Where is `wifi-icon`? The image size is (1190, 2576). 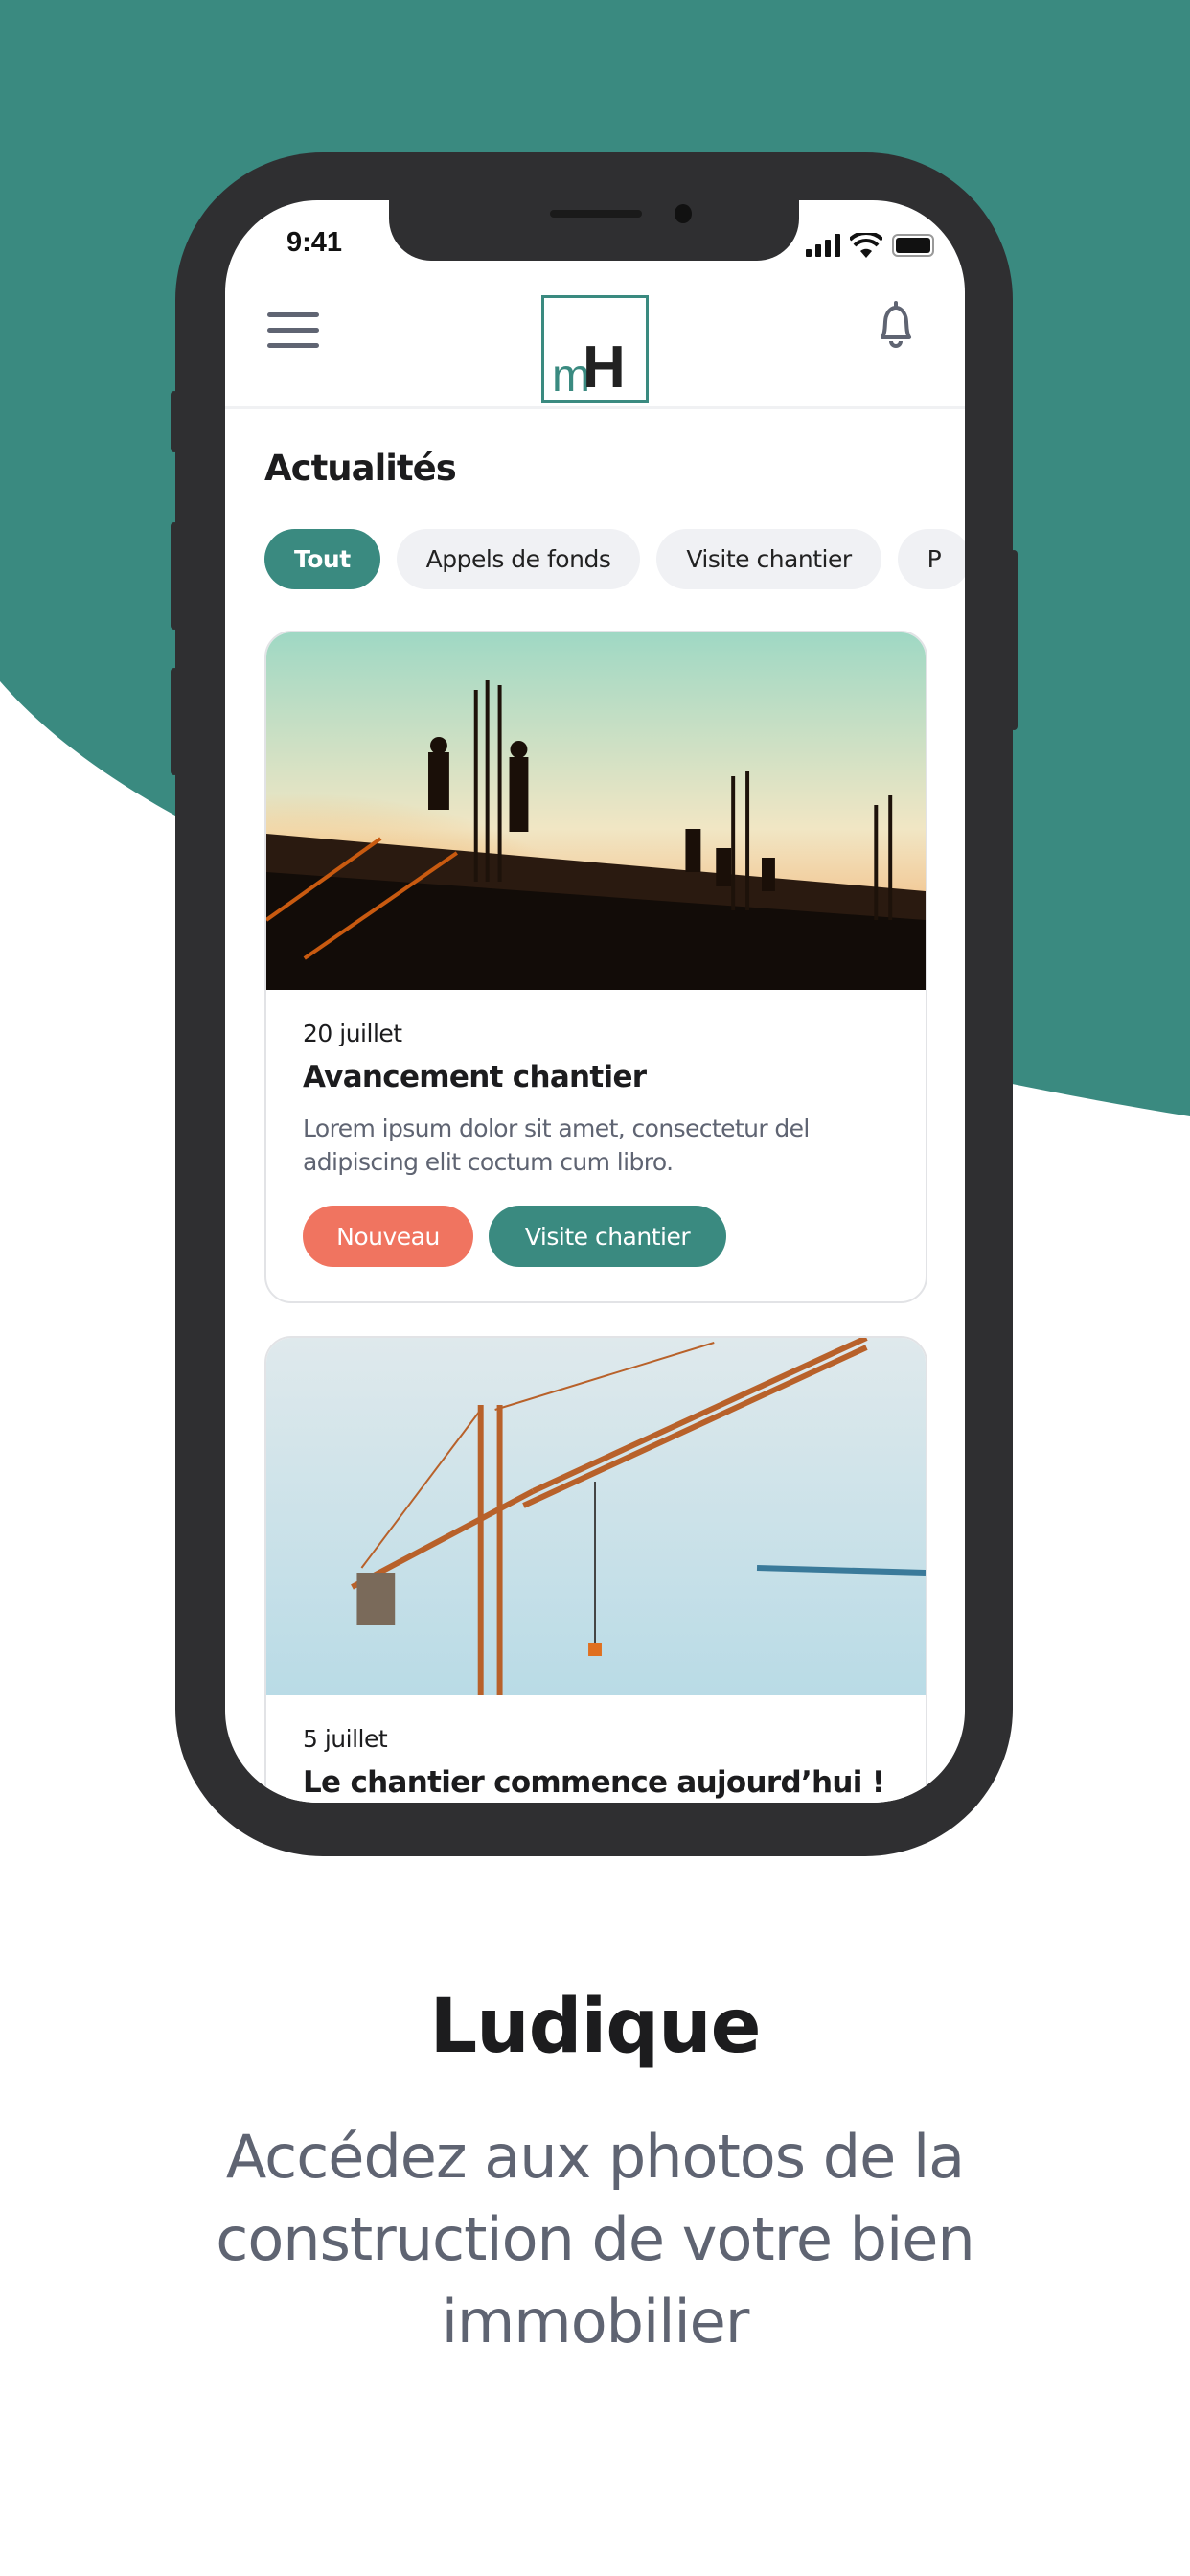
wifi-icon is located at coordinates (866, 245).